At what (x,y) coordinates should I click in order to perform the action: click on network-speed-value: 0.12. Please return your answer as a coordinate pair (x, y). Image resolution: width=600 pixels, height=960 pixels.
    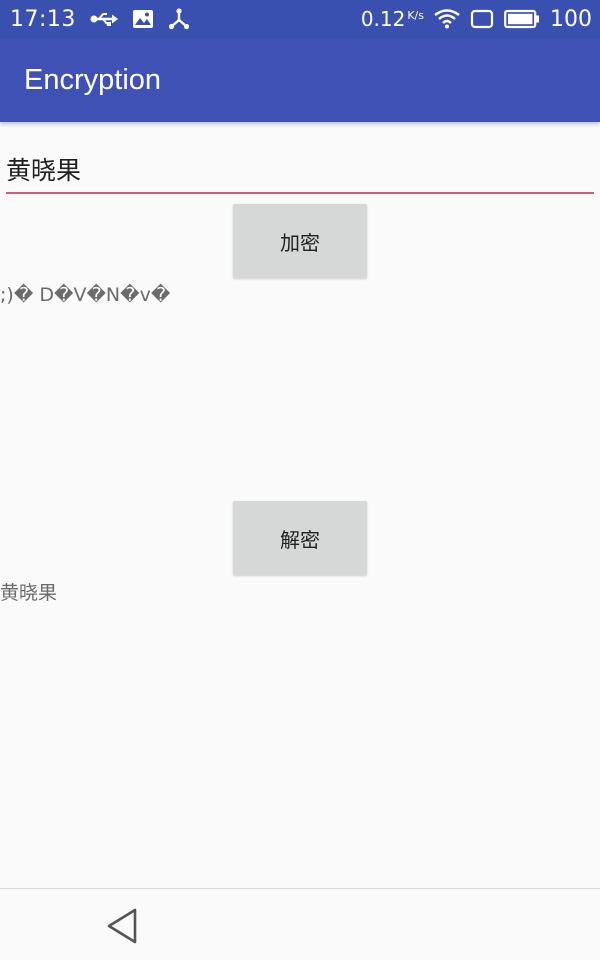
    Looking at the image, I should click on (383, 19).